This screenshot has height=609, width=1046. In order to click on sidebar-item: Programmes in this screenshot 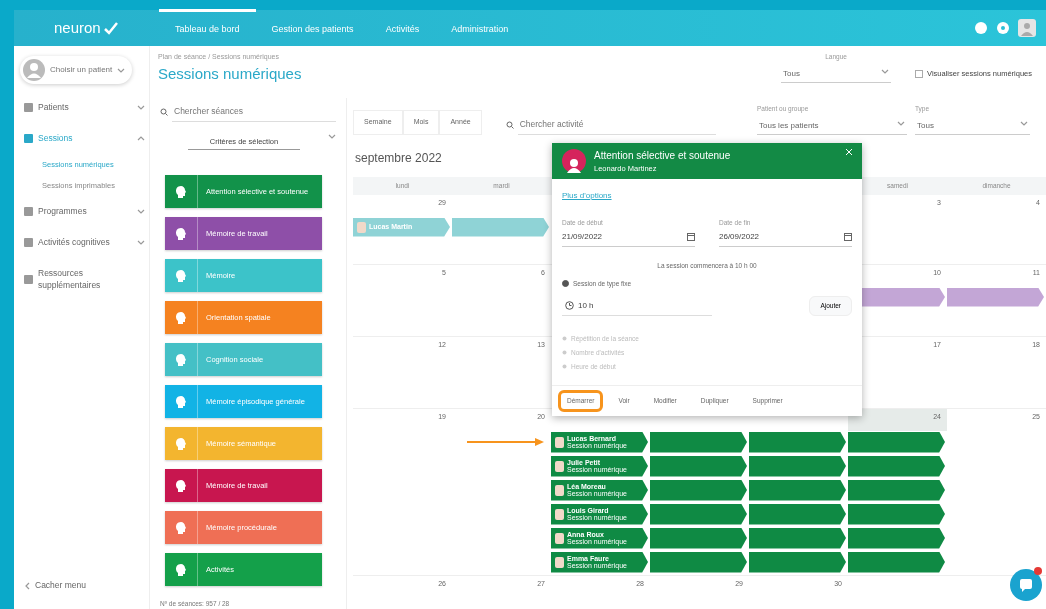, I will do `click(84, 211)`.